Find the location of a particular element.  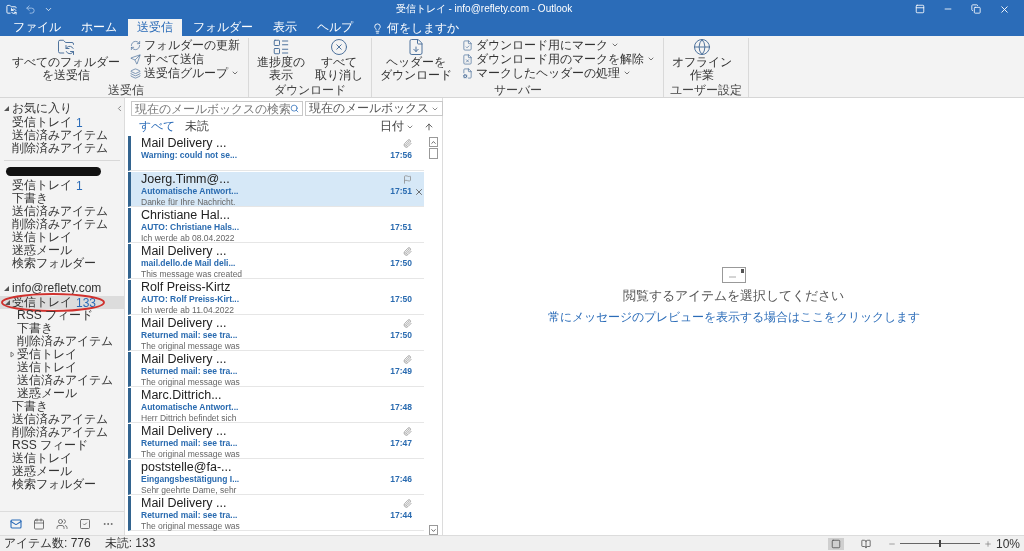

collapsed-icon is located at coordinates (12, 354).